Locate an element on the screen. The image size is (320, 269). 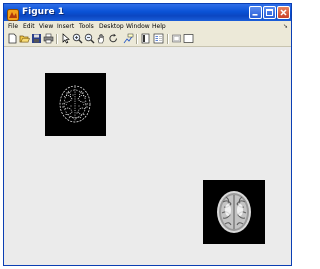
close-button is located at coordinates (283, 12).